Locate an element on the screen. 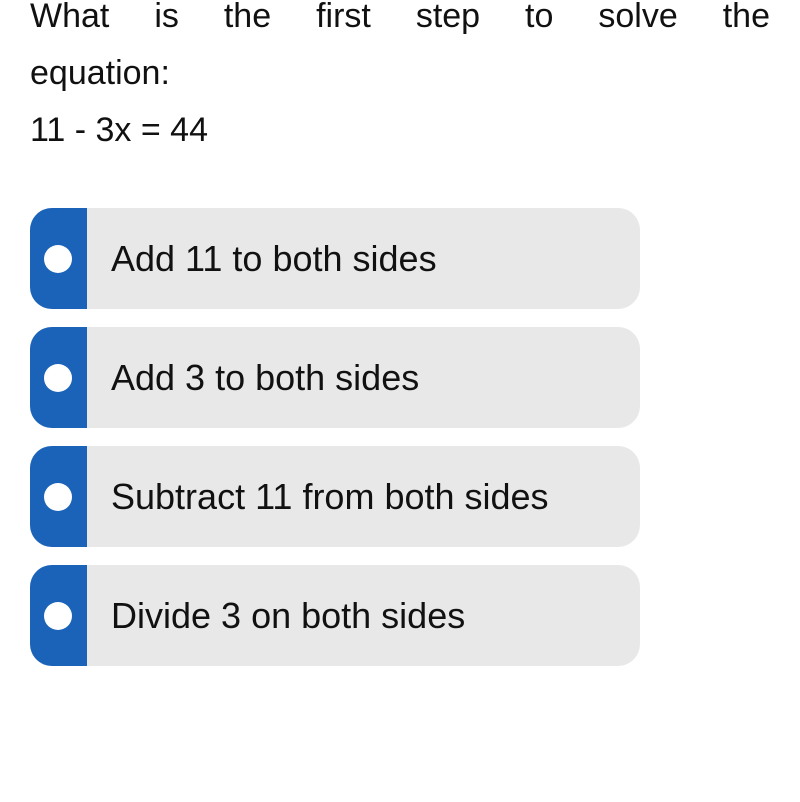 This screenshot has width=800, height=802. option-add-3: Add 3 to both sides is located at coordinates (335, 377).